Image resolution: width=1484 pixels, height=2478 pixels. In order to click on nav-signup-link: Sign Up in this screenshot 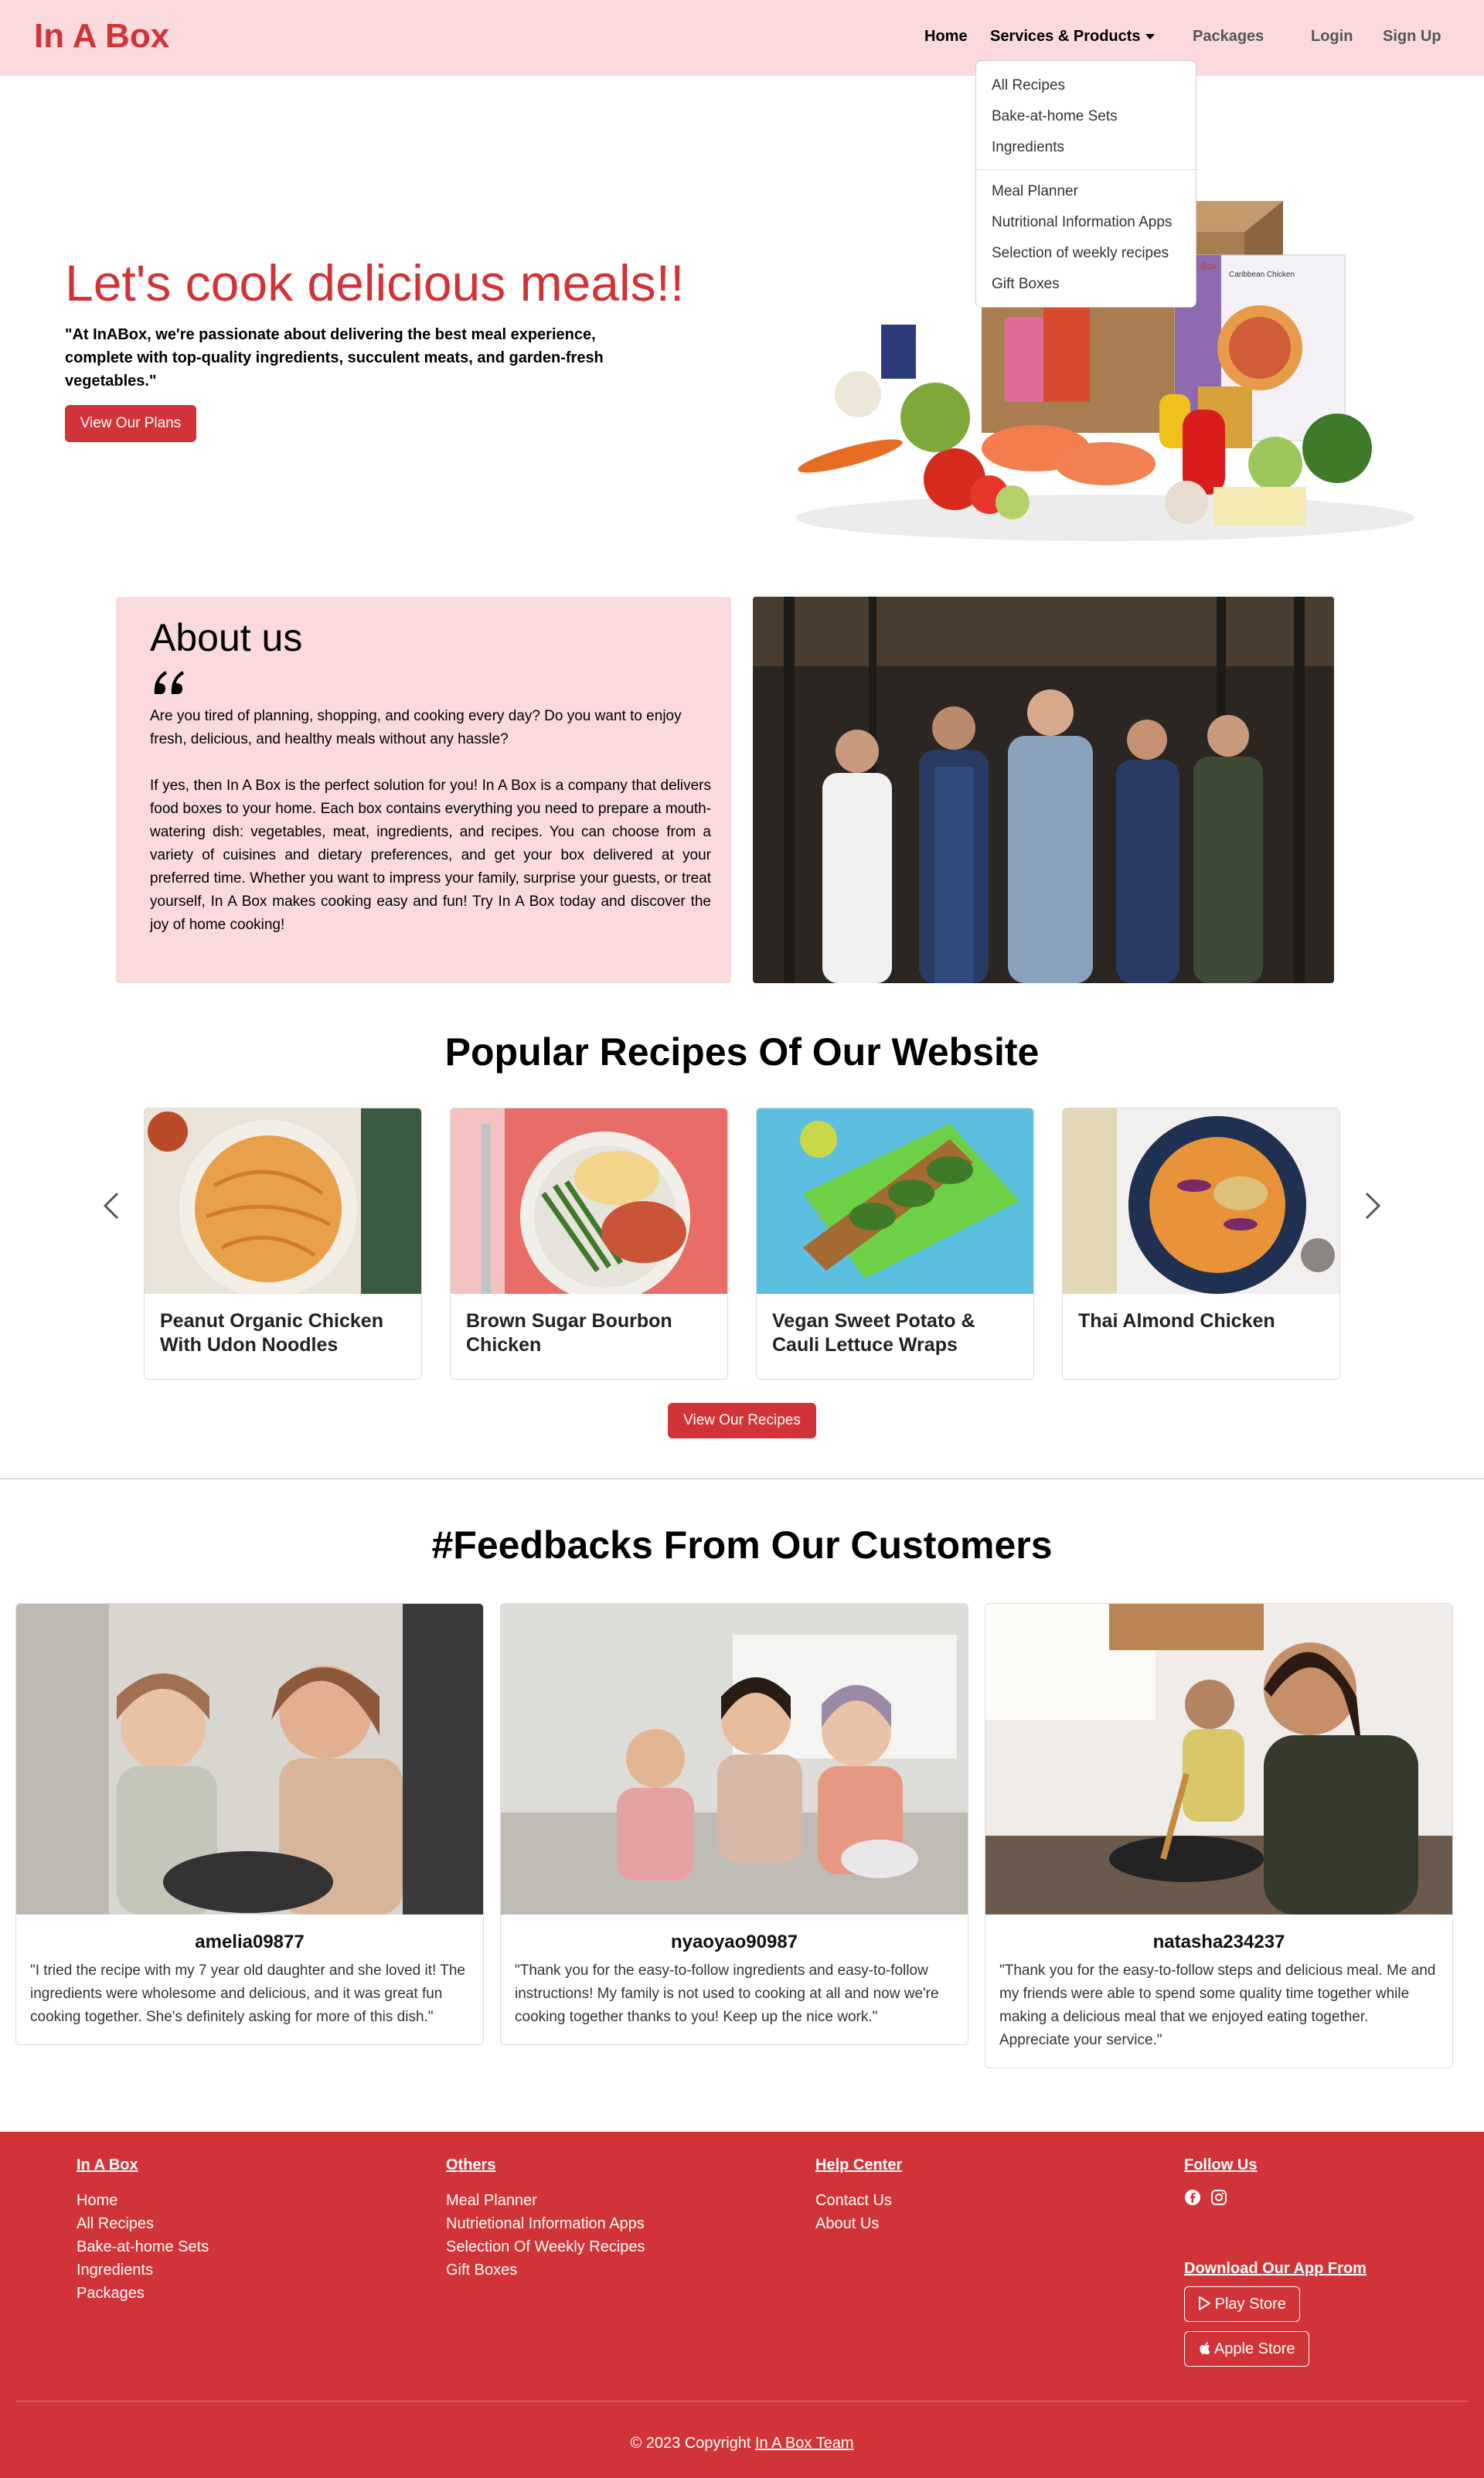, I will do `click(1412, 37)`.